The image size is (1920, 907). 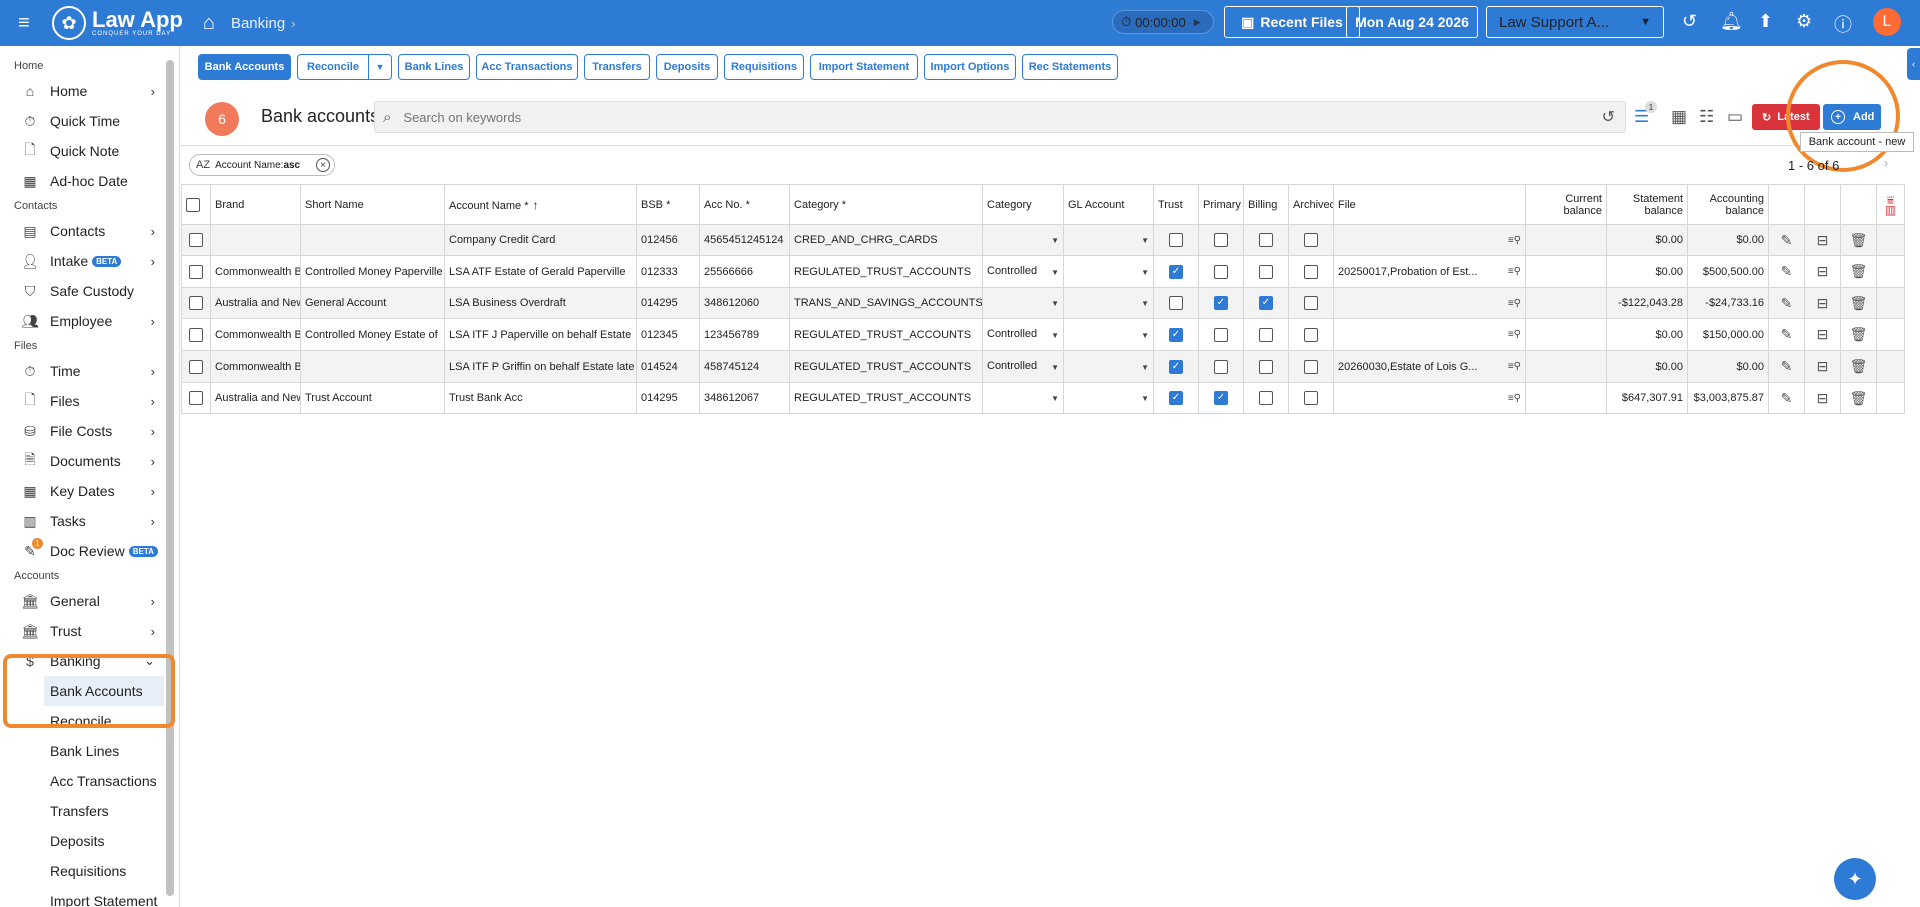 What do you see at coordinates (89, 181) in the screenshot?
I see `sidebar-item-adhoc-date: ▦ Ad-hoc Date` at bounding box center [89, 181].